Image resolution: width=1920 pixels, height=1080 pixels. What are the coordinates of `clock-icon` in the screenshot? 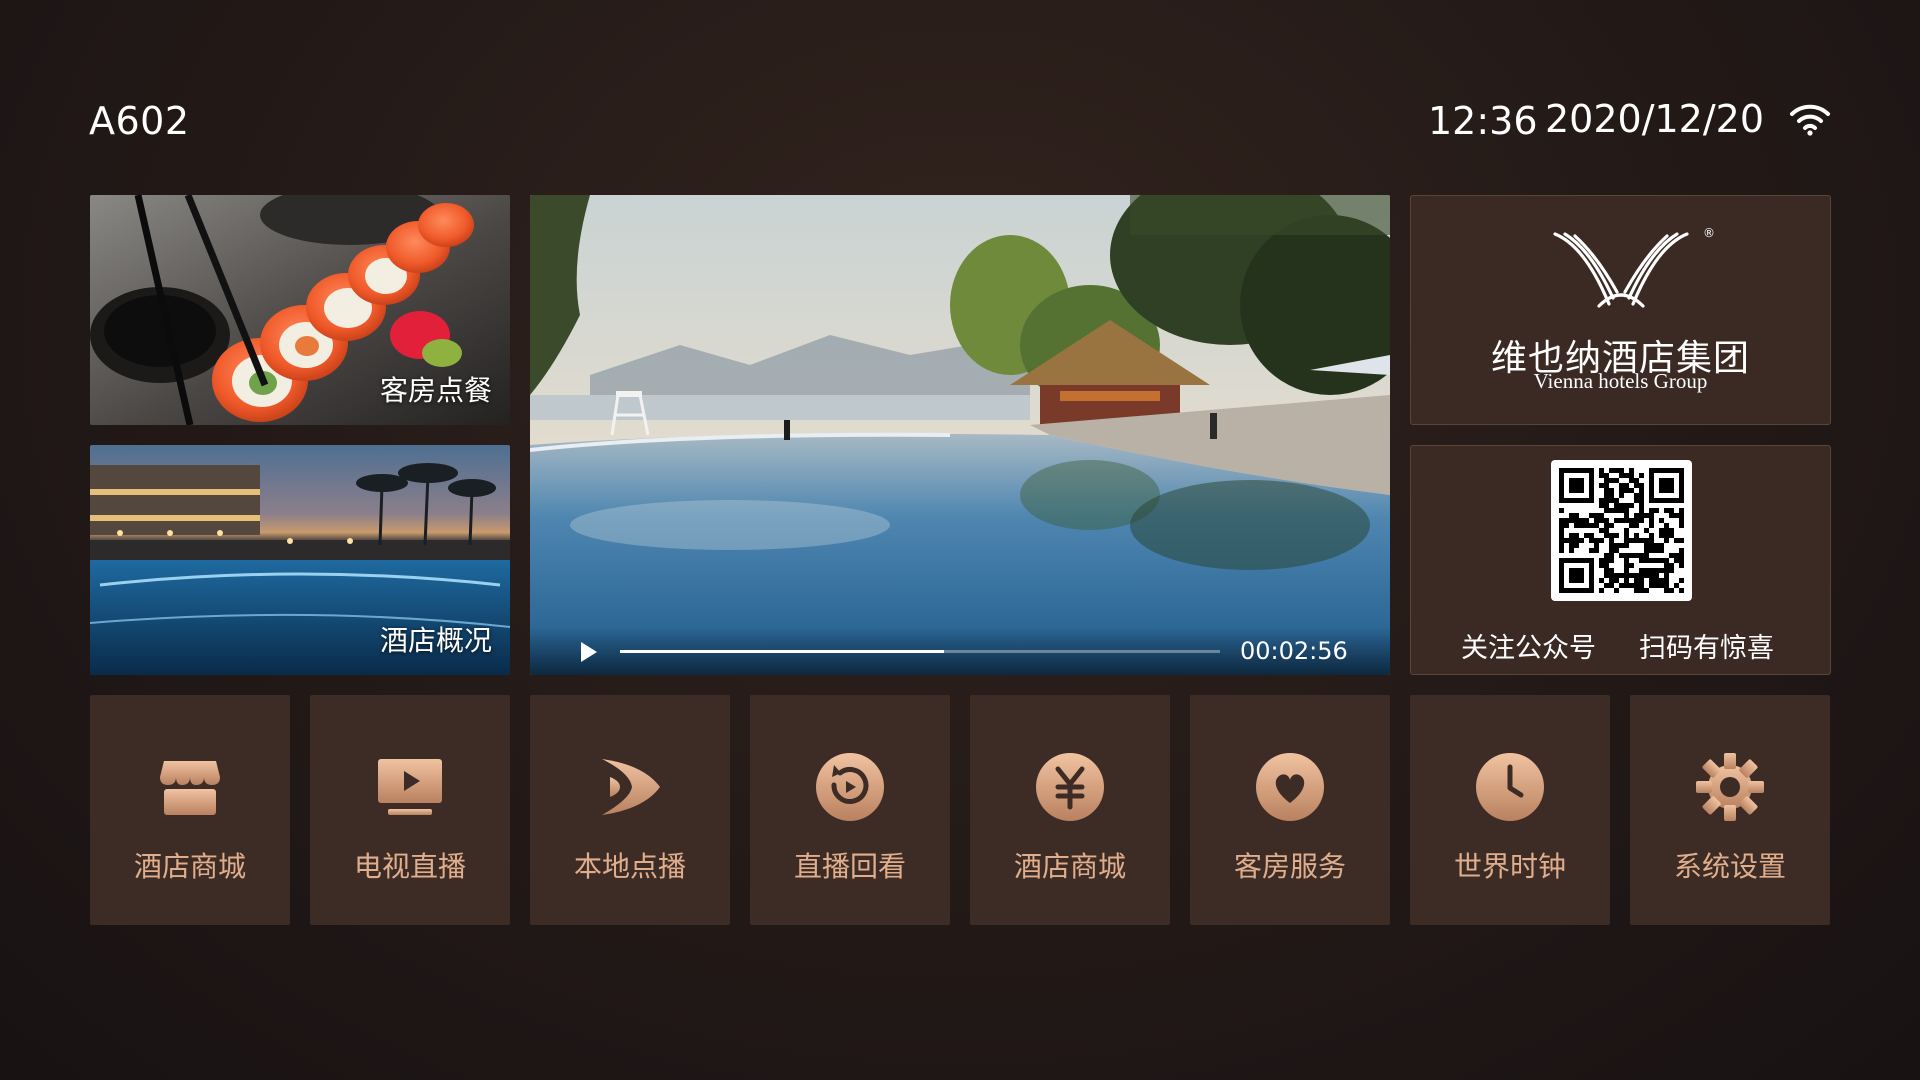 It's located at (1510, 787).